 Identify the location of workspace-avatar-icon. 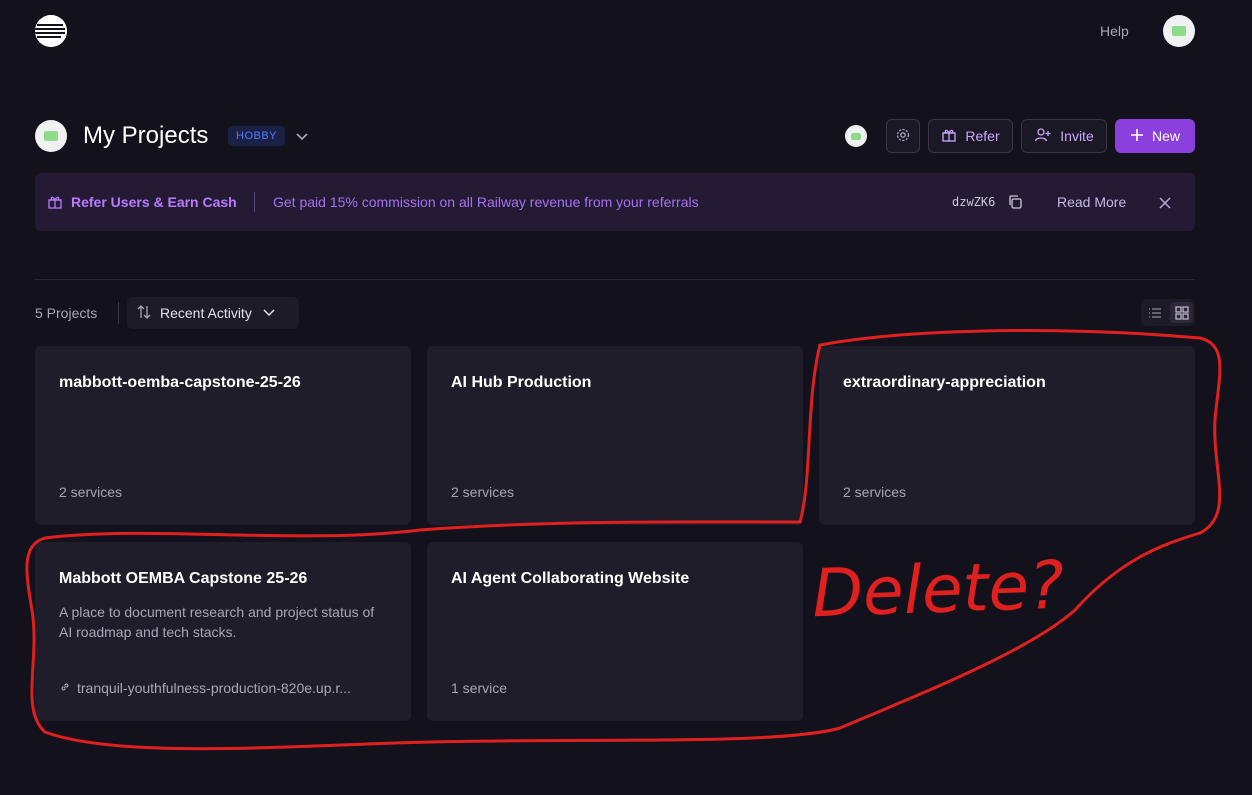
(51, 136).